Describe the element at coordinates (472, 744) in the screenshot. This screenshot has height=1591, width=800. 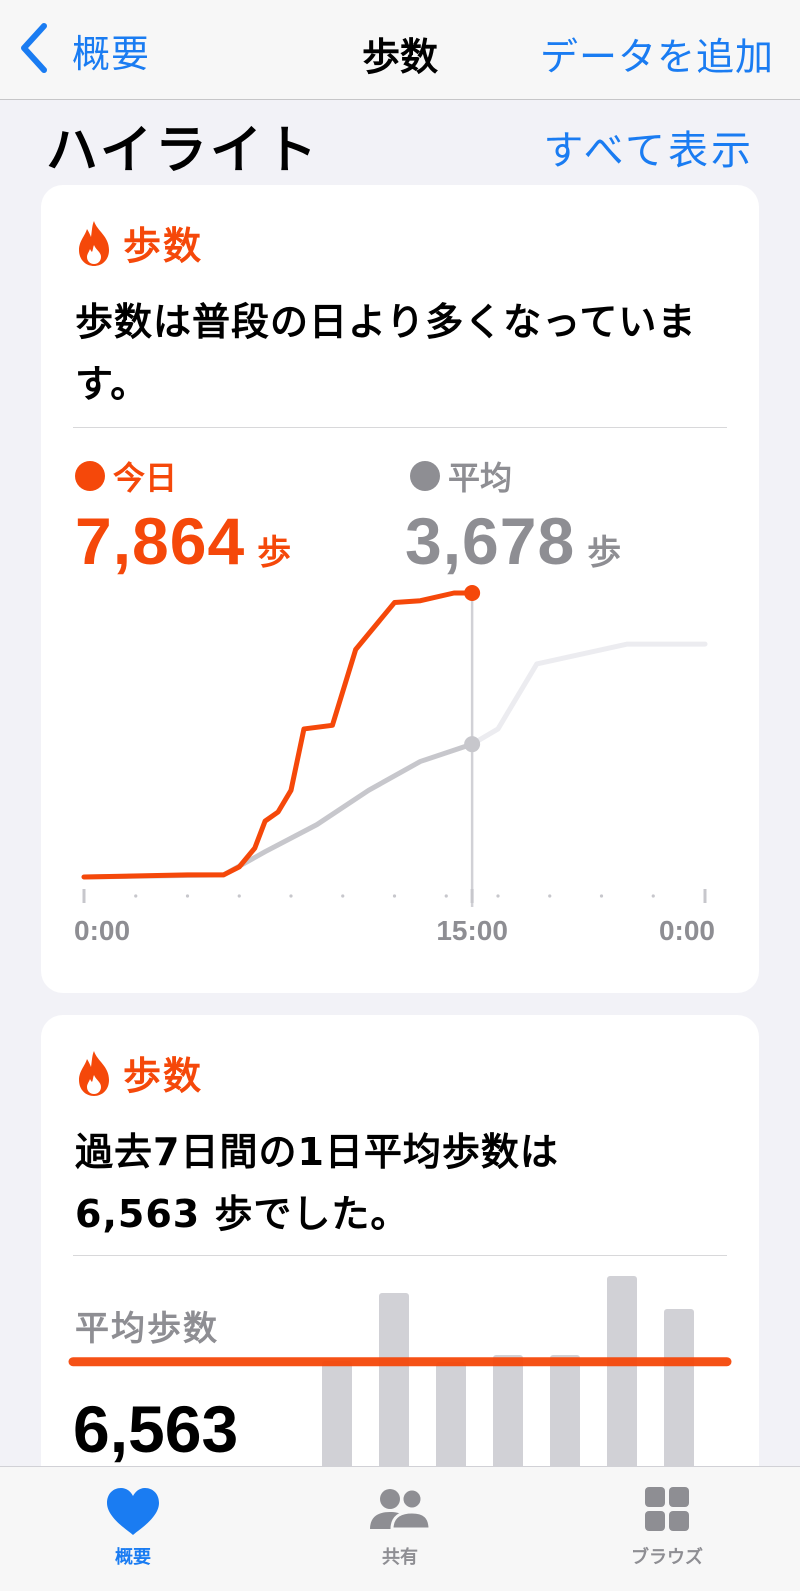
I see `average-current-point` at that location.